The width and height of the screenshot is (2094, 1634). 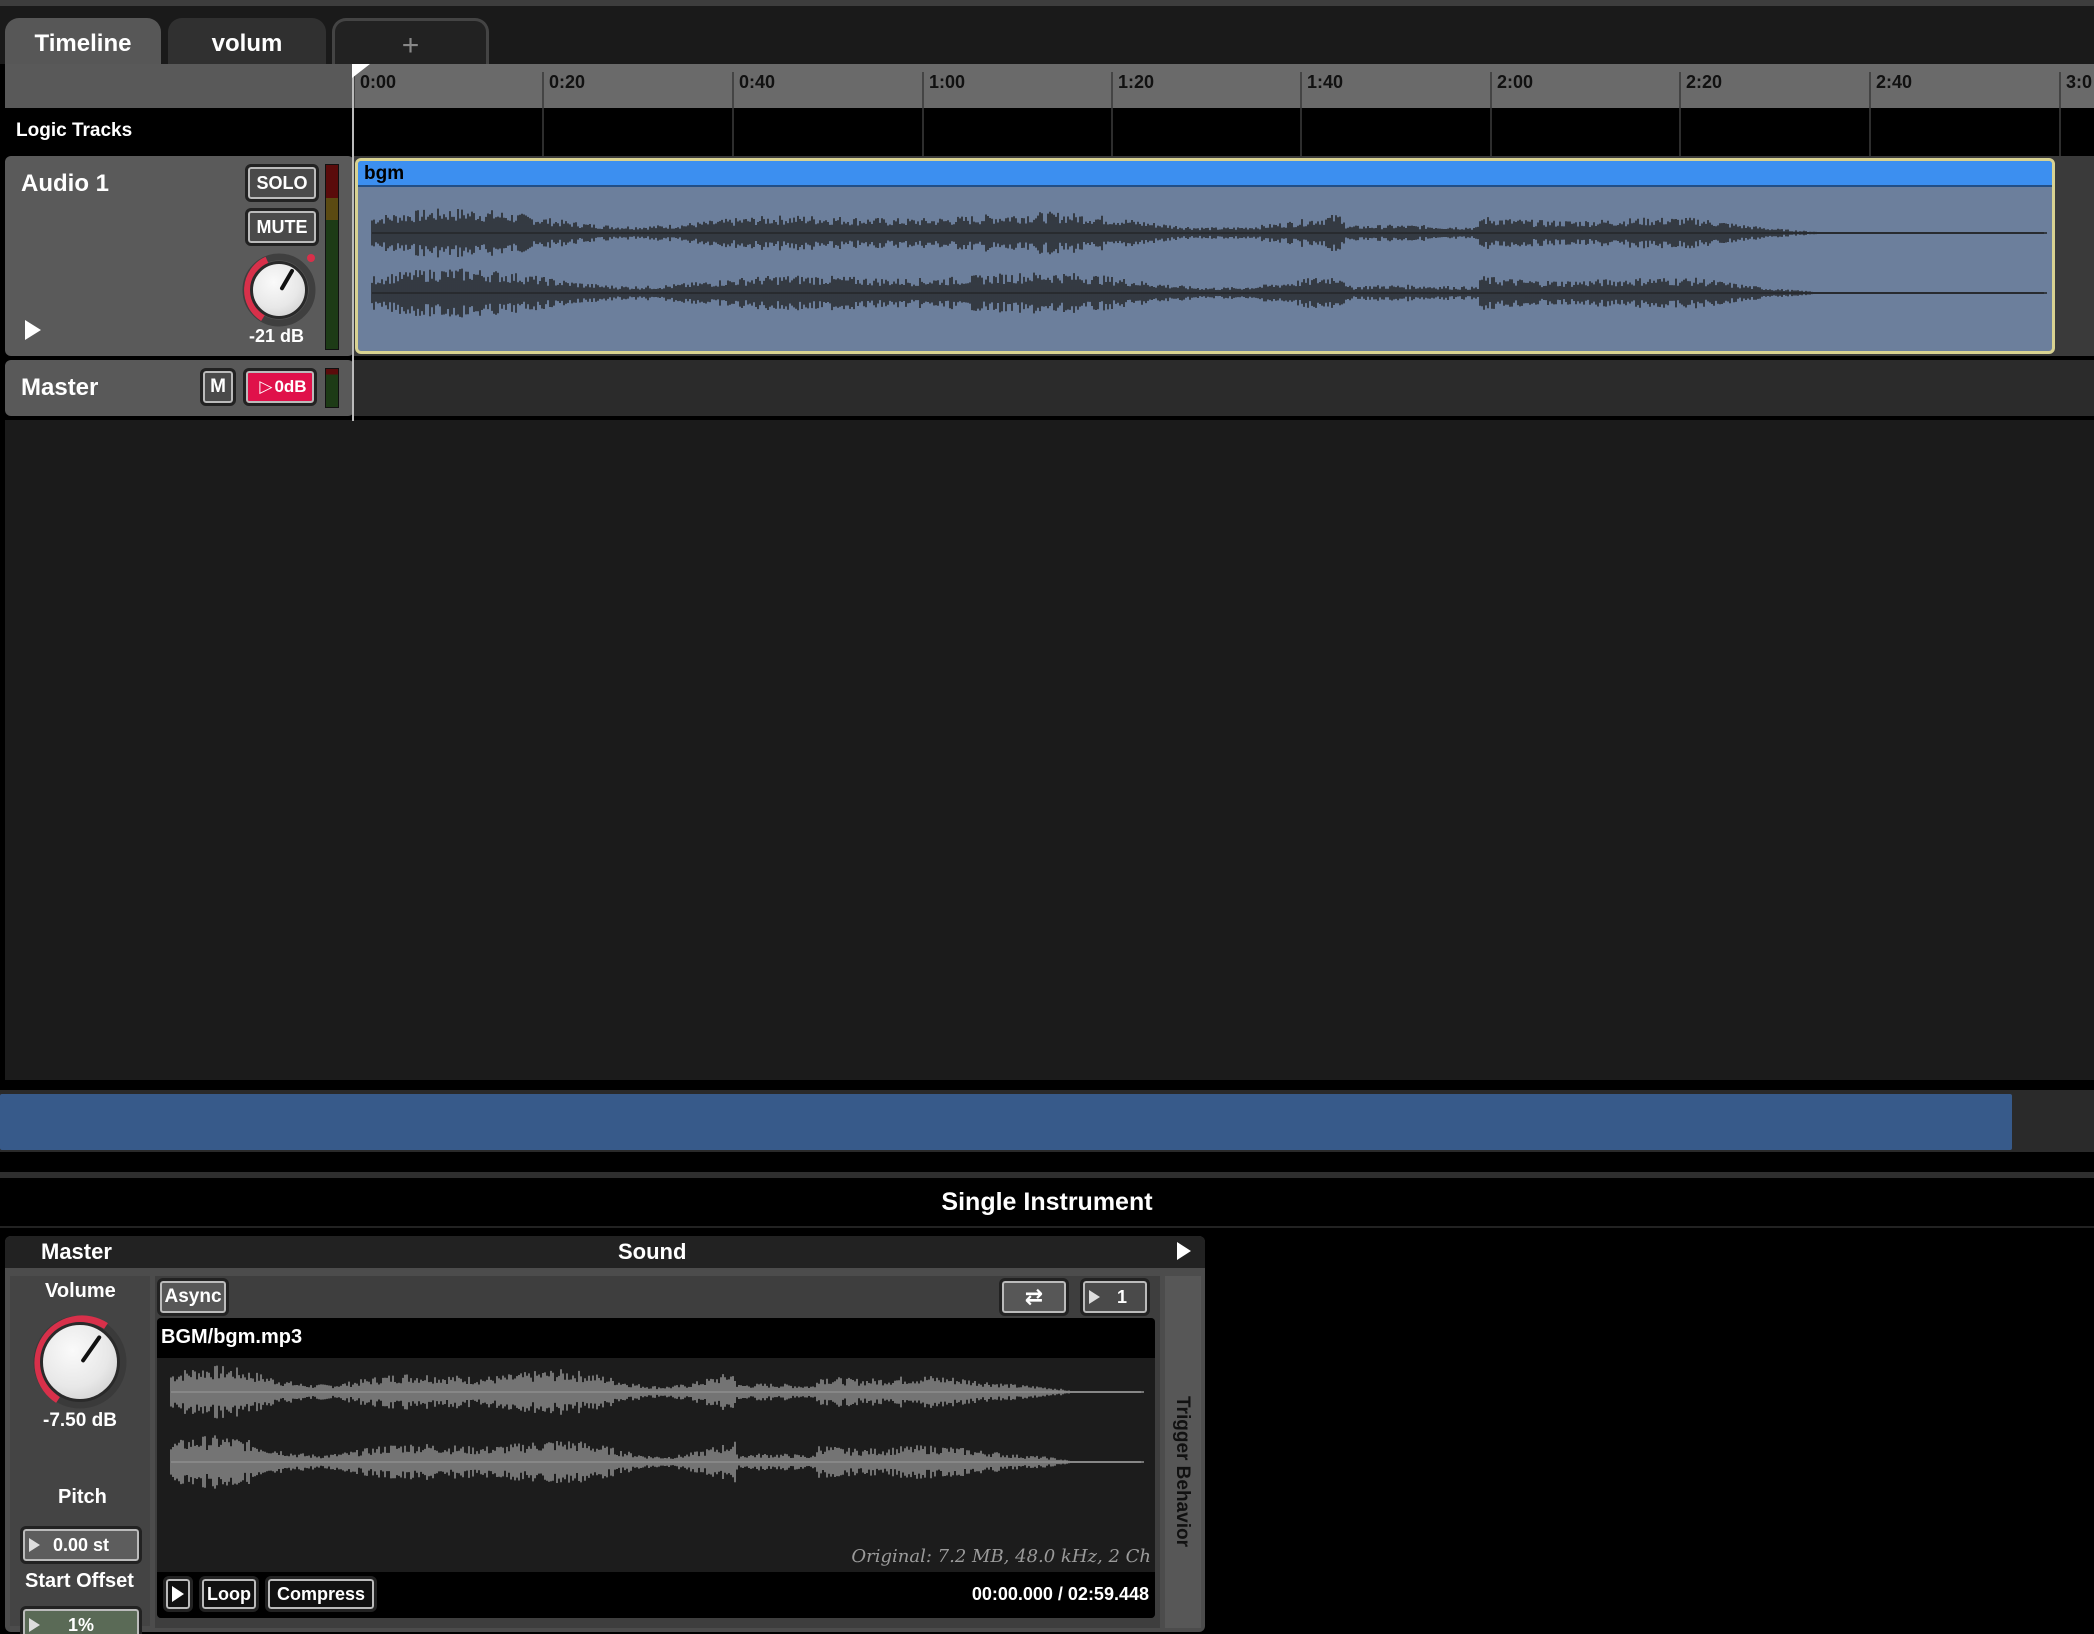 What do you see at coordinates (193, 1297) in the screenshot?
I see `async-button: Async` at bounding box center [193, 1297].